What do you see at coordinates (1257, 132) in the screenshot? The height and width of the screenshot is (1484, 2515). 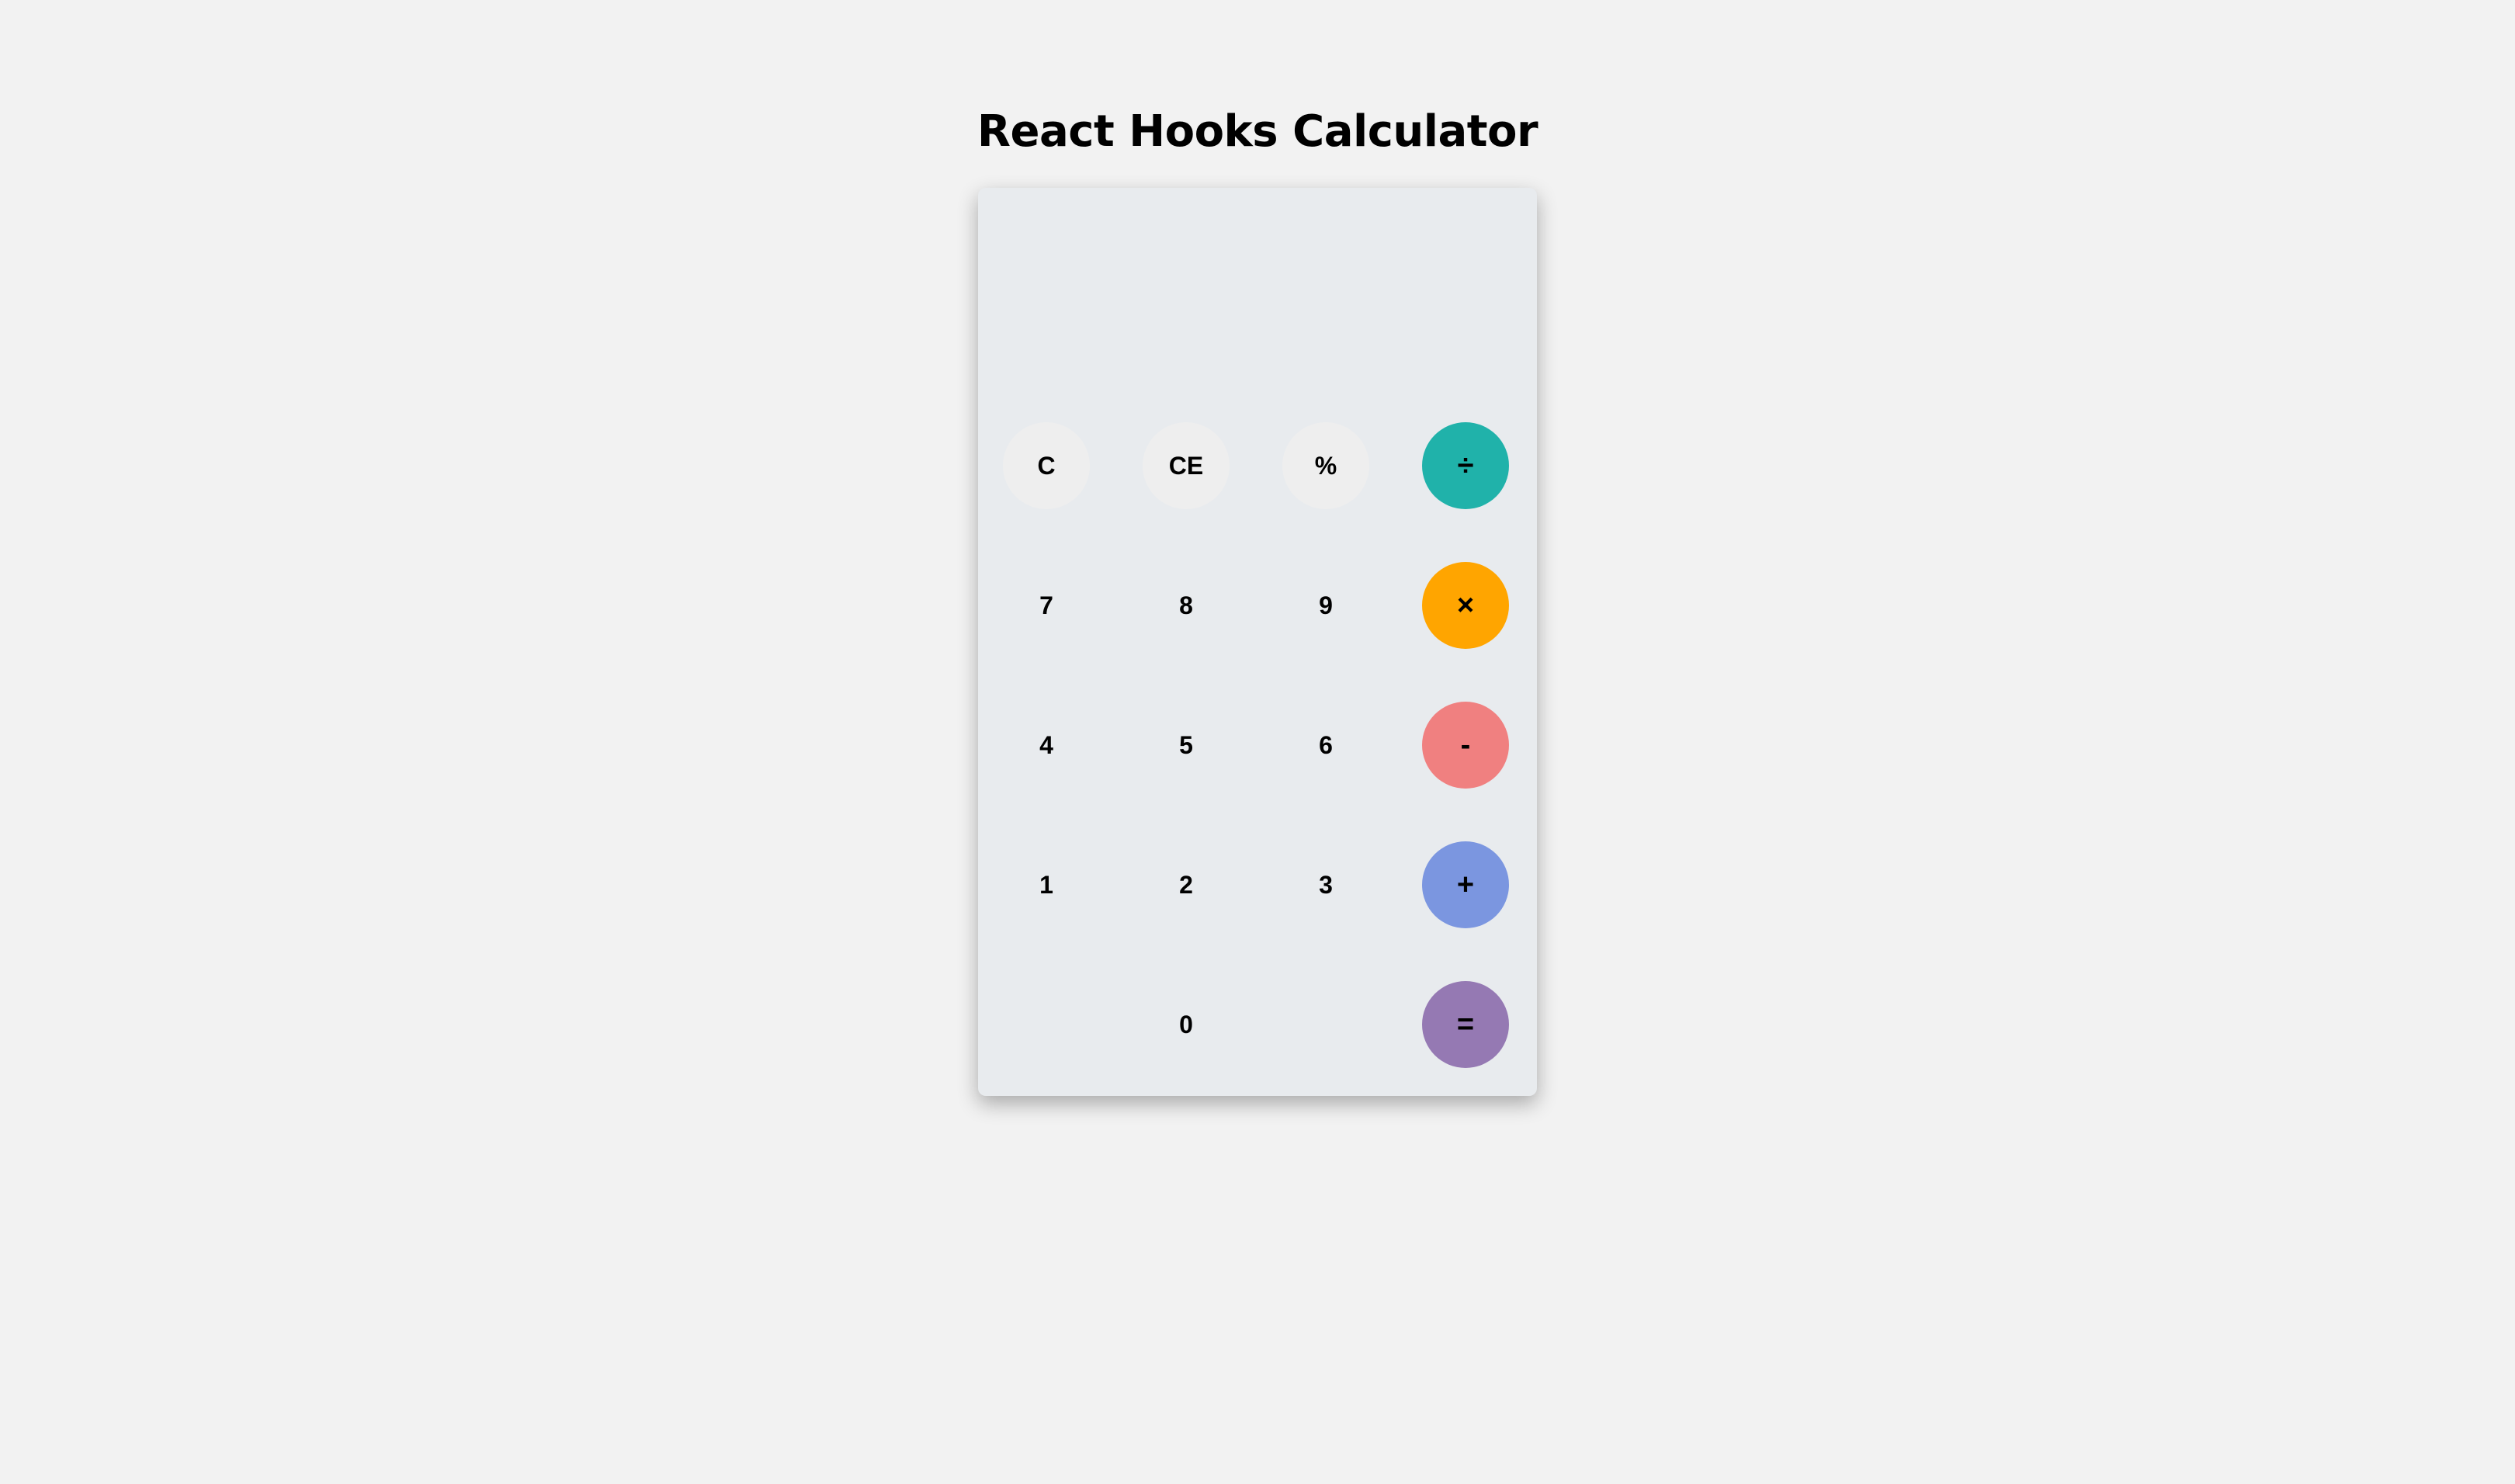 I see `page-title: React Hooks Calculator` at bounding box center [1257, 132].